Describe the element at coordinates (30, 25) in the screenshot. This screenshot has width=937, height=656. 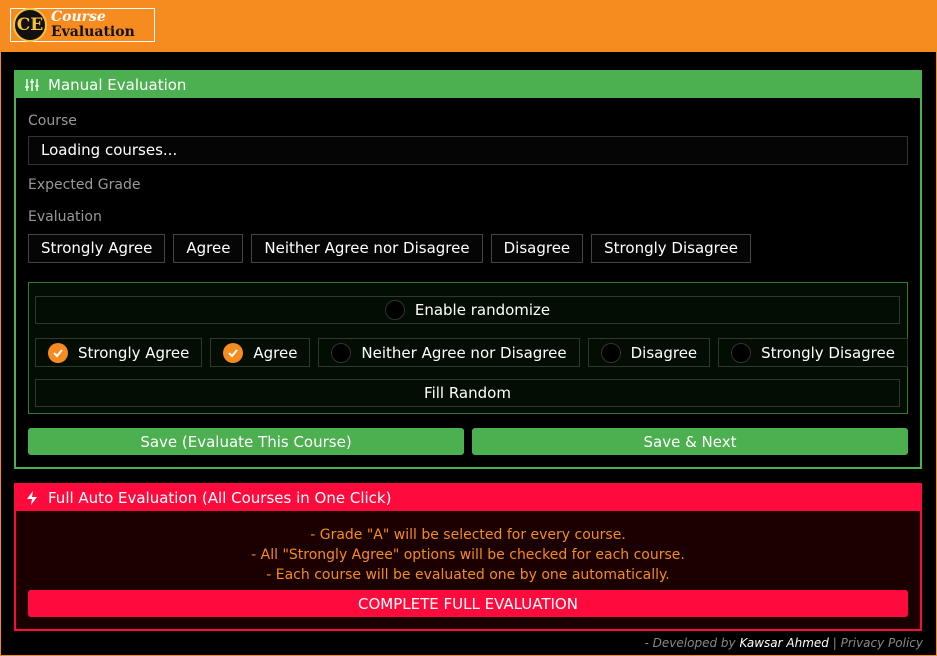
I see `logo-badge: CE` at that location.